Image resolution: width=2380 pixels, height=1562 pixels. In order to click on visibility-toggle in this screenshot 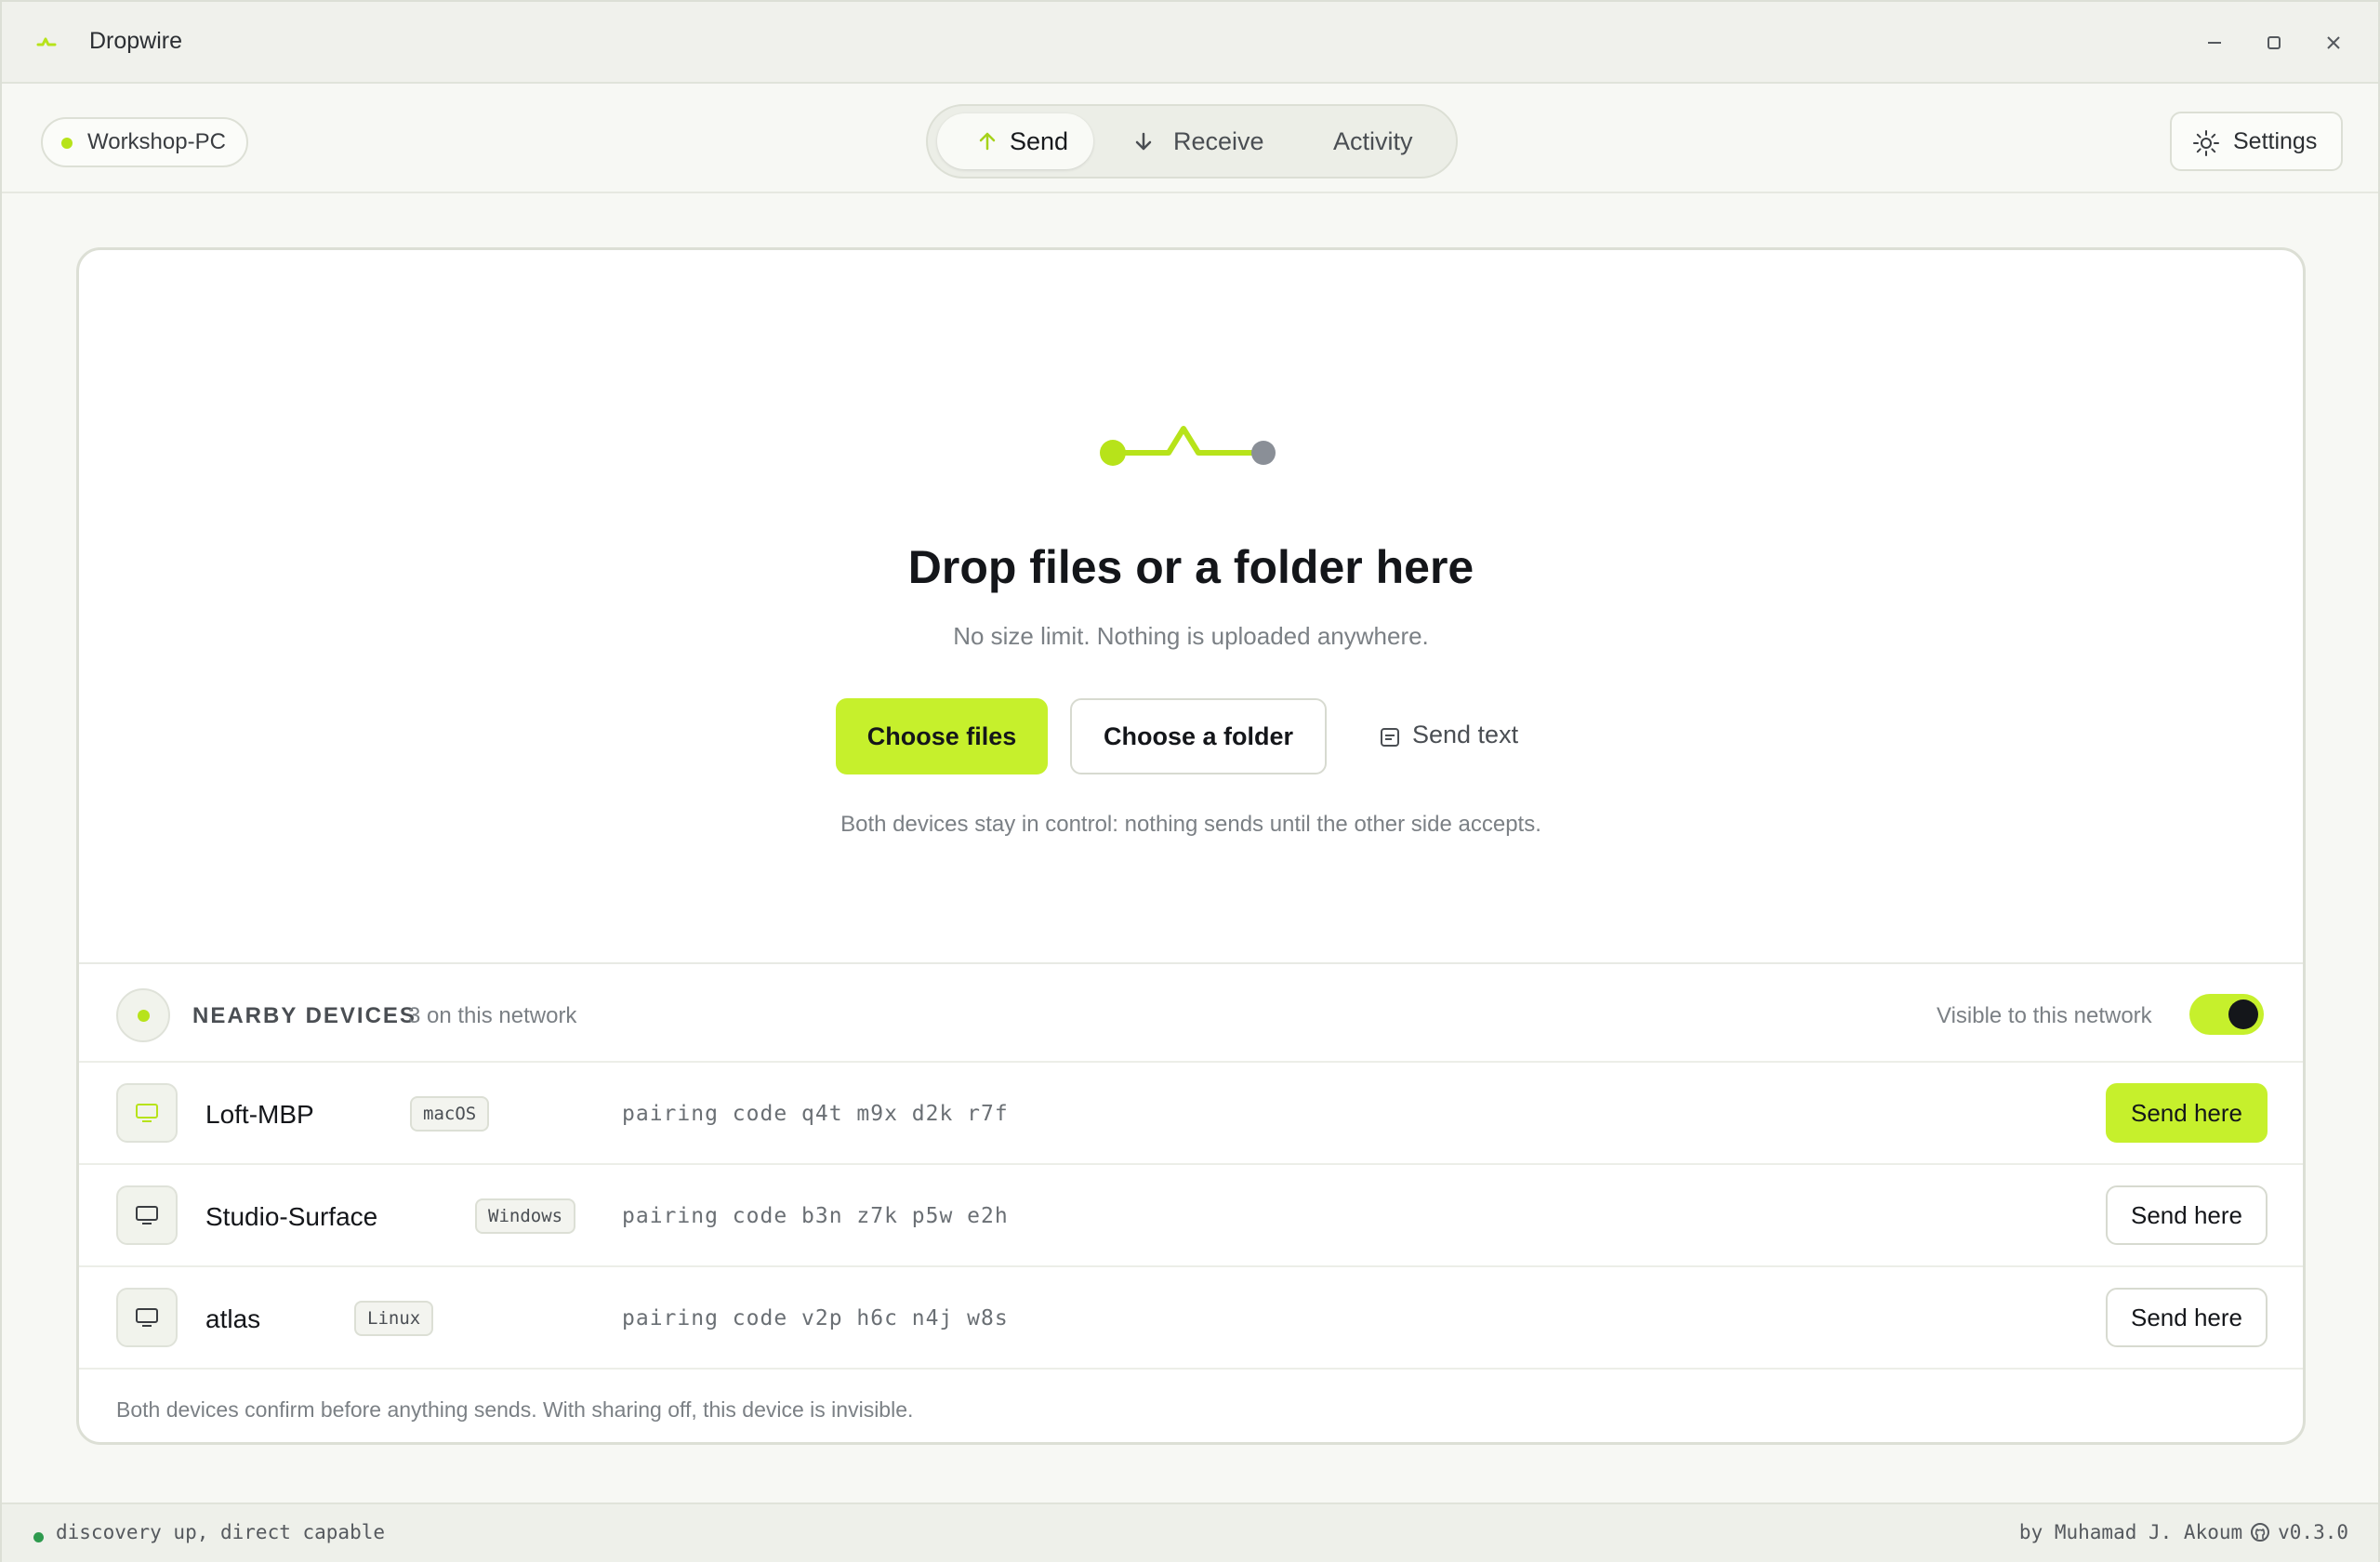, I will do `click(2226, 1014)`.